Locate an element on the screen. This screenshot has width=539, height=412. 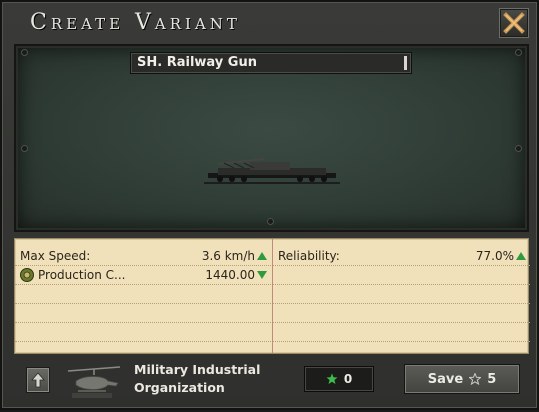
stats-column-right: Reliability: 77.0% is located at coordinates (401, 296).